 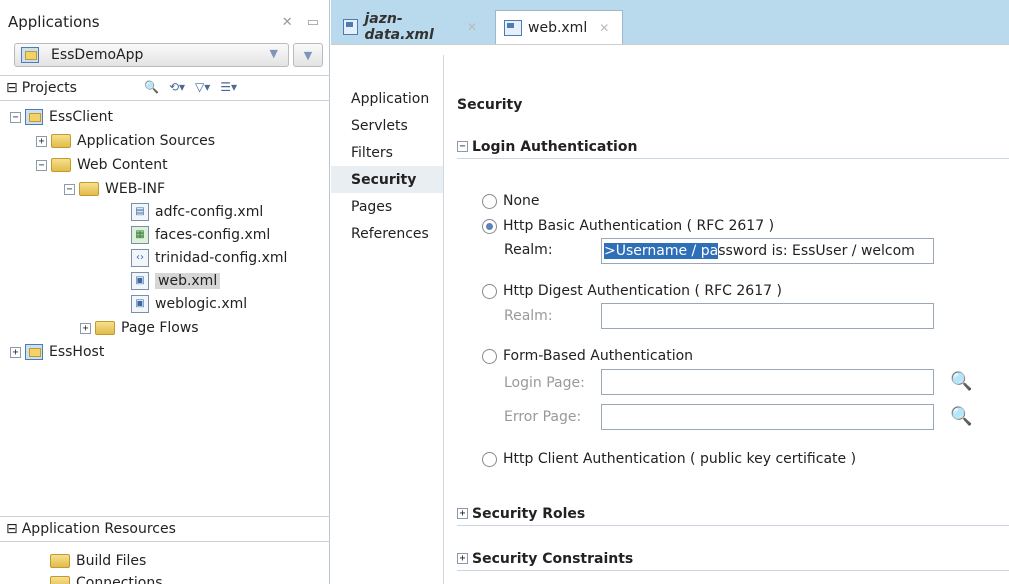 I want to click on radio-label: Http Basic Authentication ( RFC 2617 ), so click(x=639, y=226).